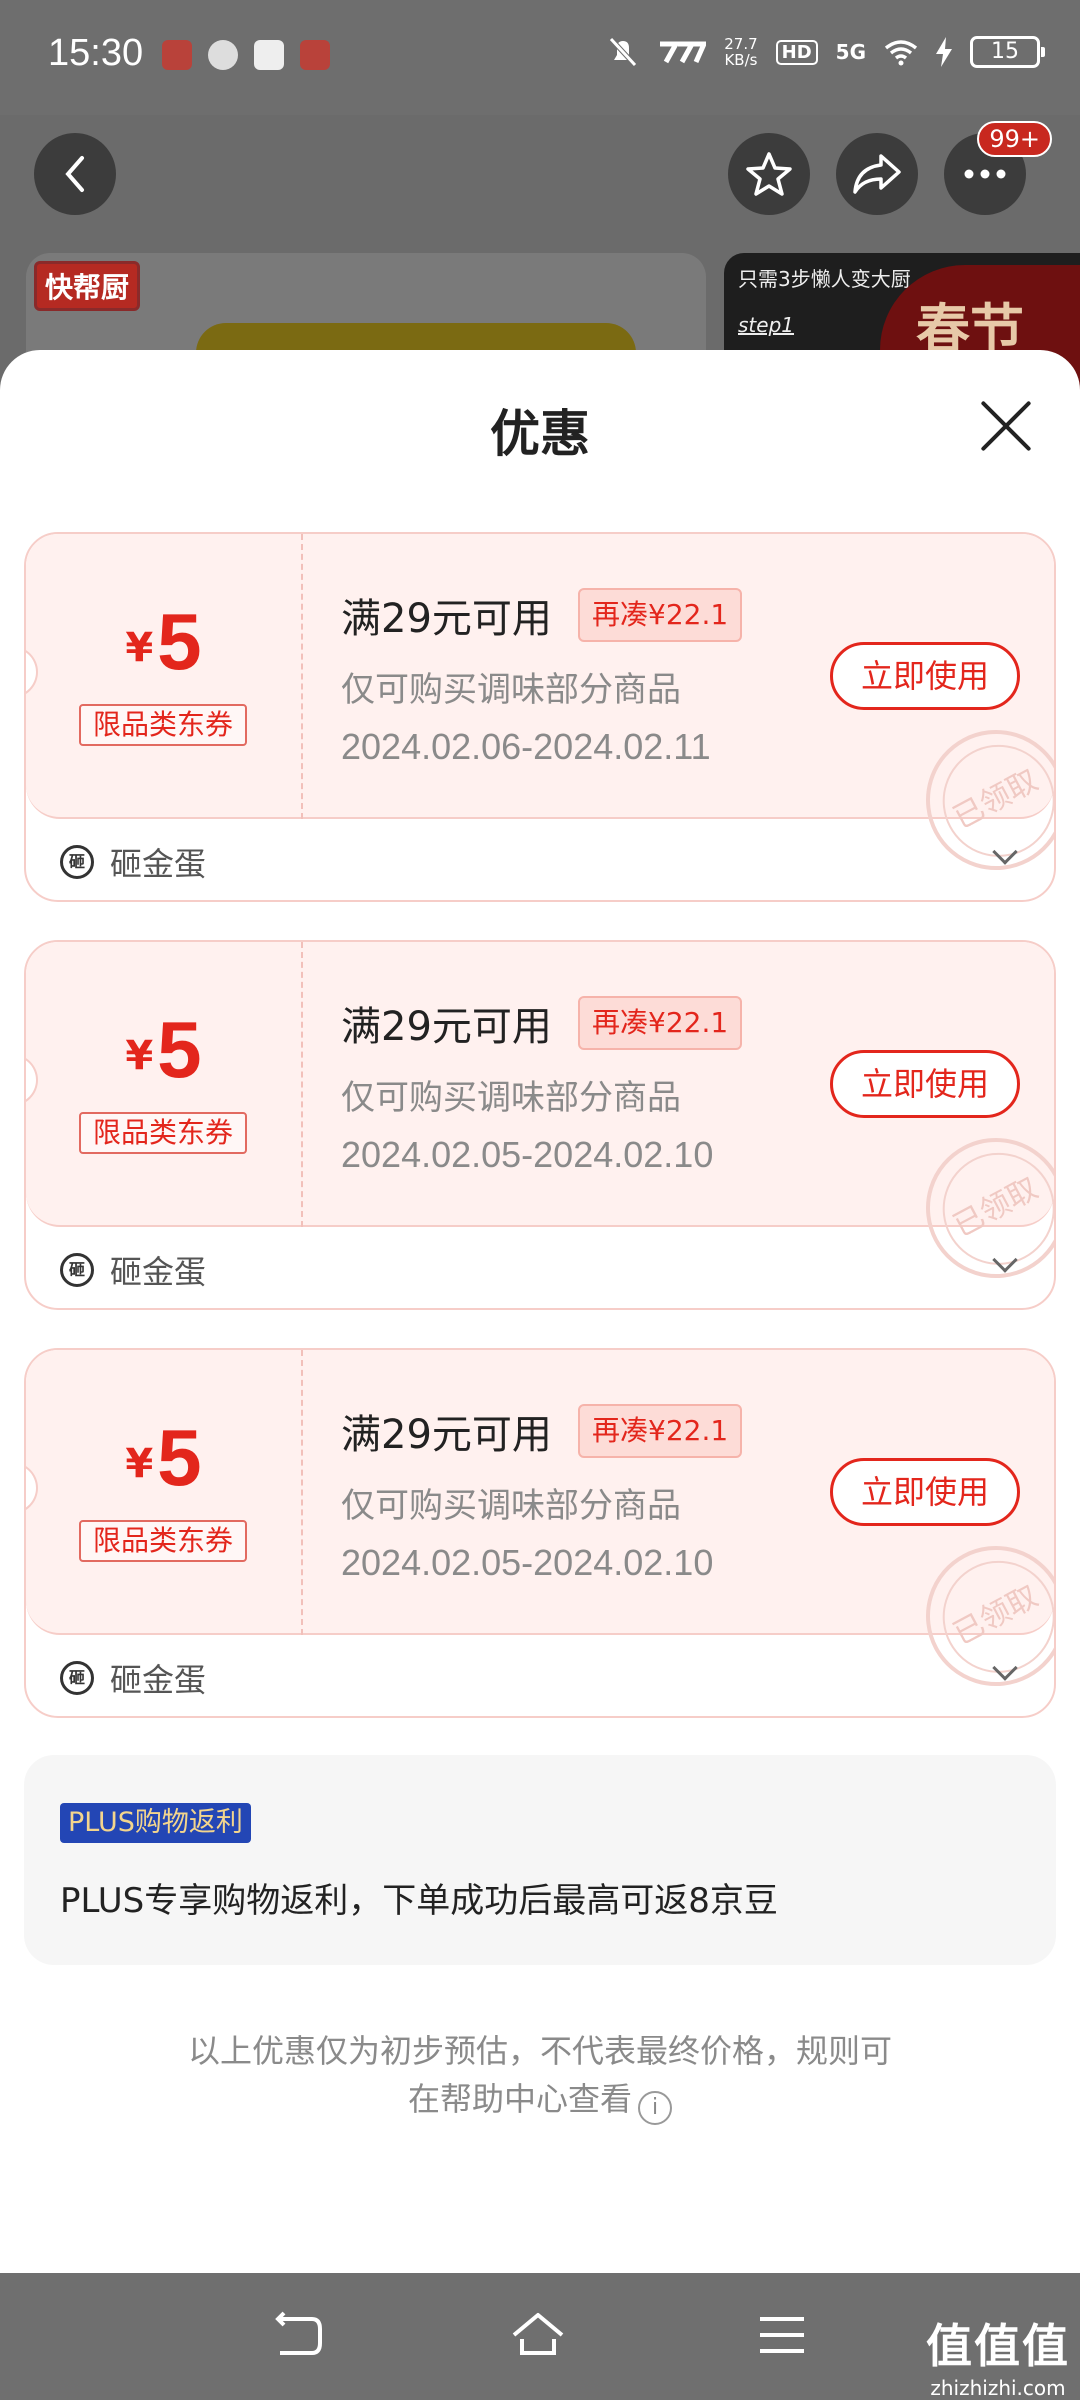  What do you see at coordinates (540, 434) in the screenshot?
I see `sheet-title: 优惠` at bounding box center [540, 434].